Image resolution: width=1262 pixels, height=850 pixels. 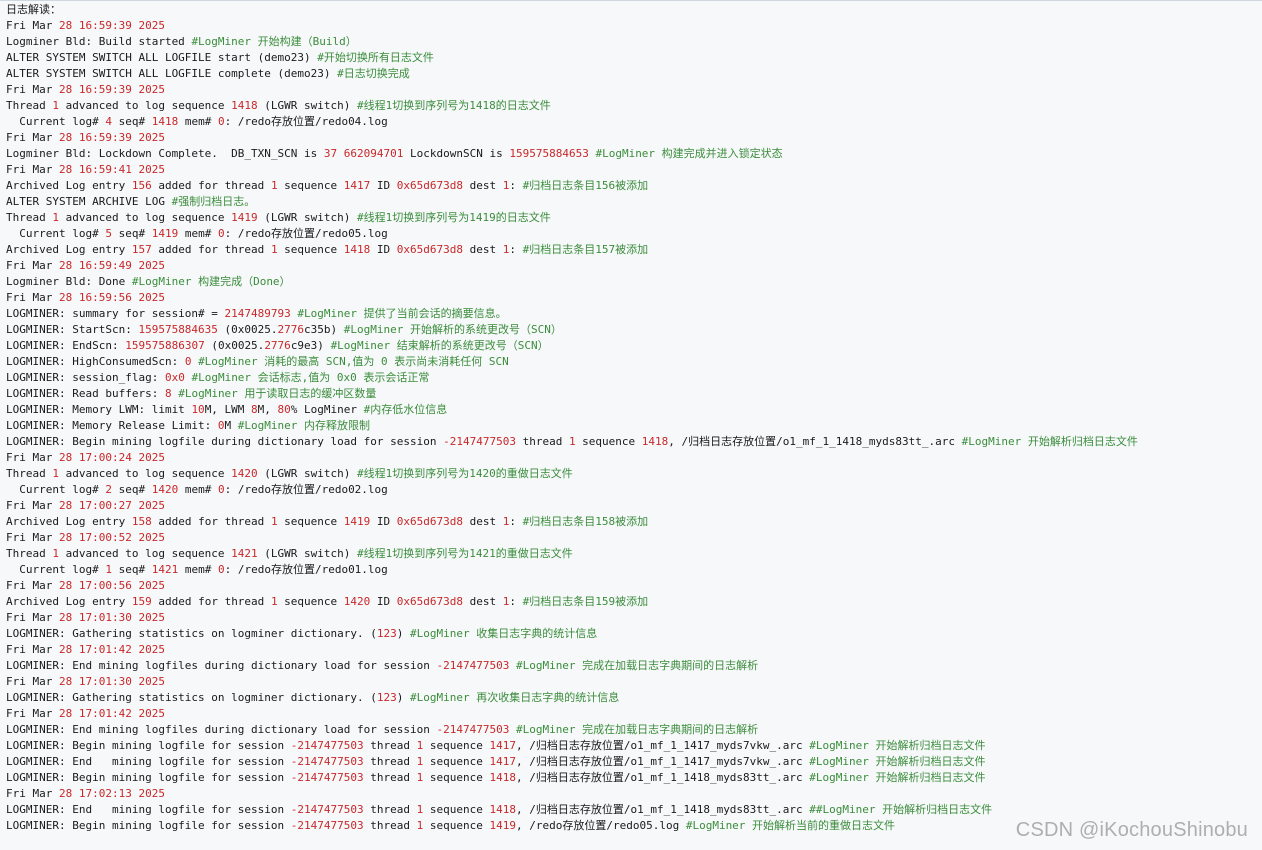 What do you see at coordinates (277, 393) in the screenshot?
I see `comment-token: #LogMiner 用于读取日志的缓冲区数量` at bounding box center [277, 393].